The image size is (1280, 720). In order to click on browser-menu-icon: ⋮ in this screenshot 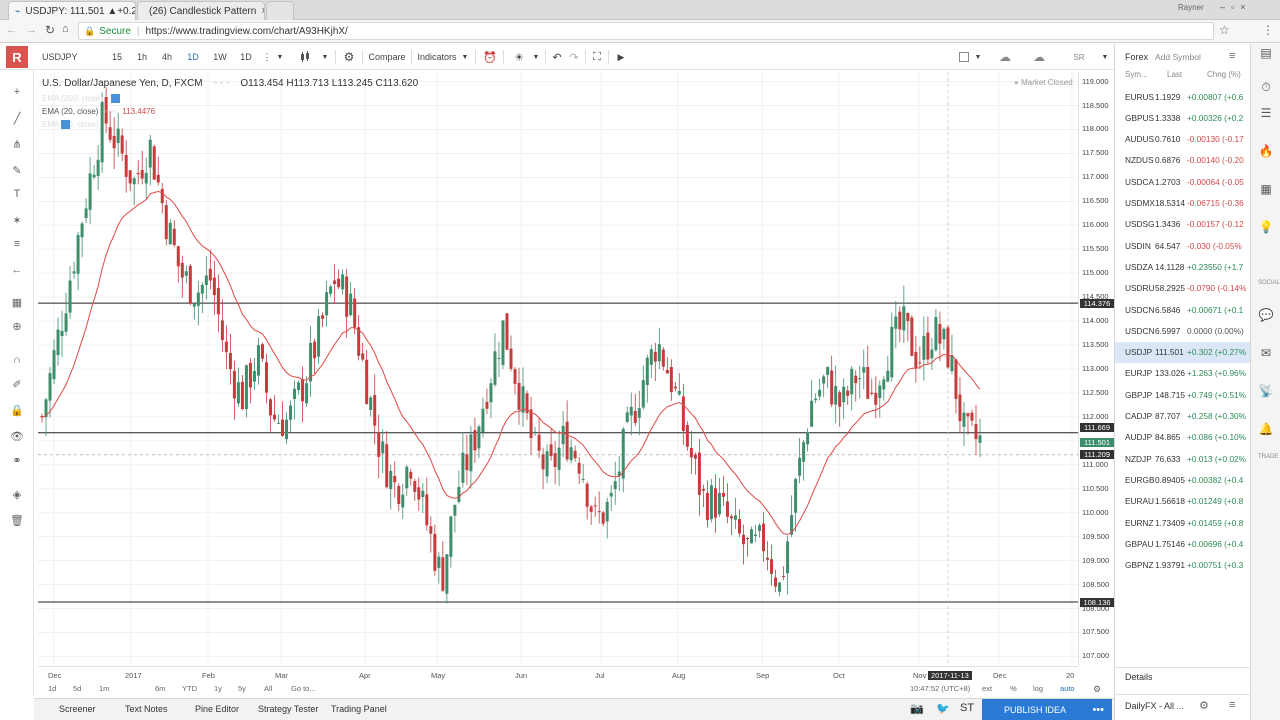, I will do `click(1268, 30)`.